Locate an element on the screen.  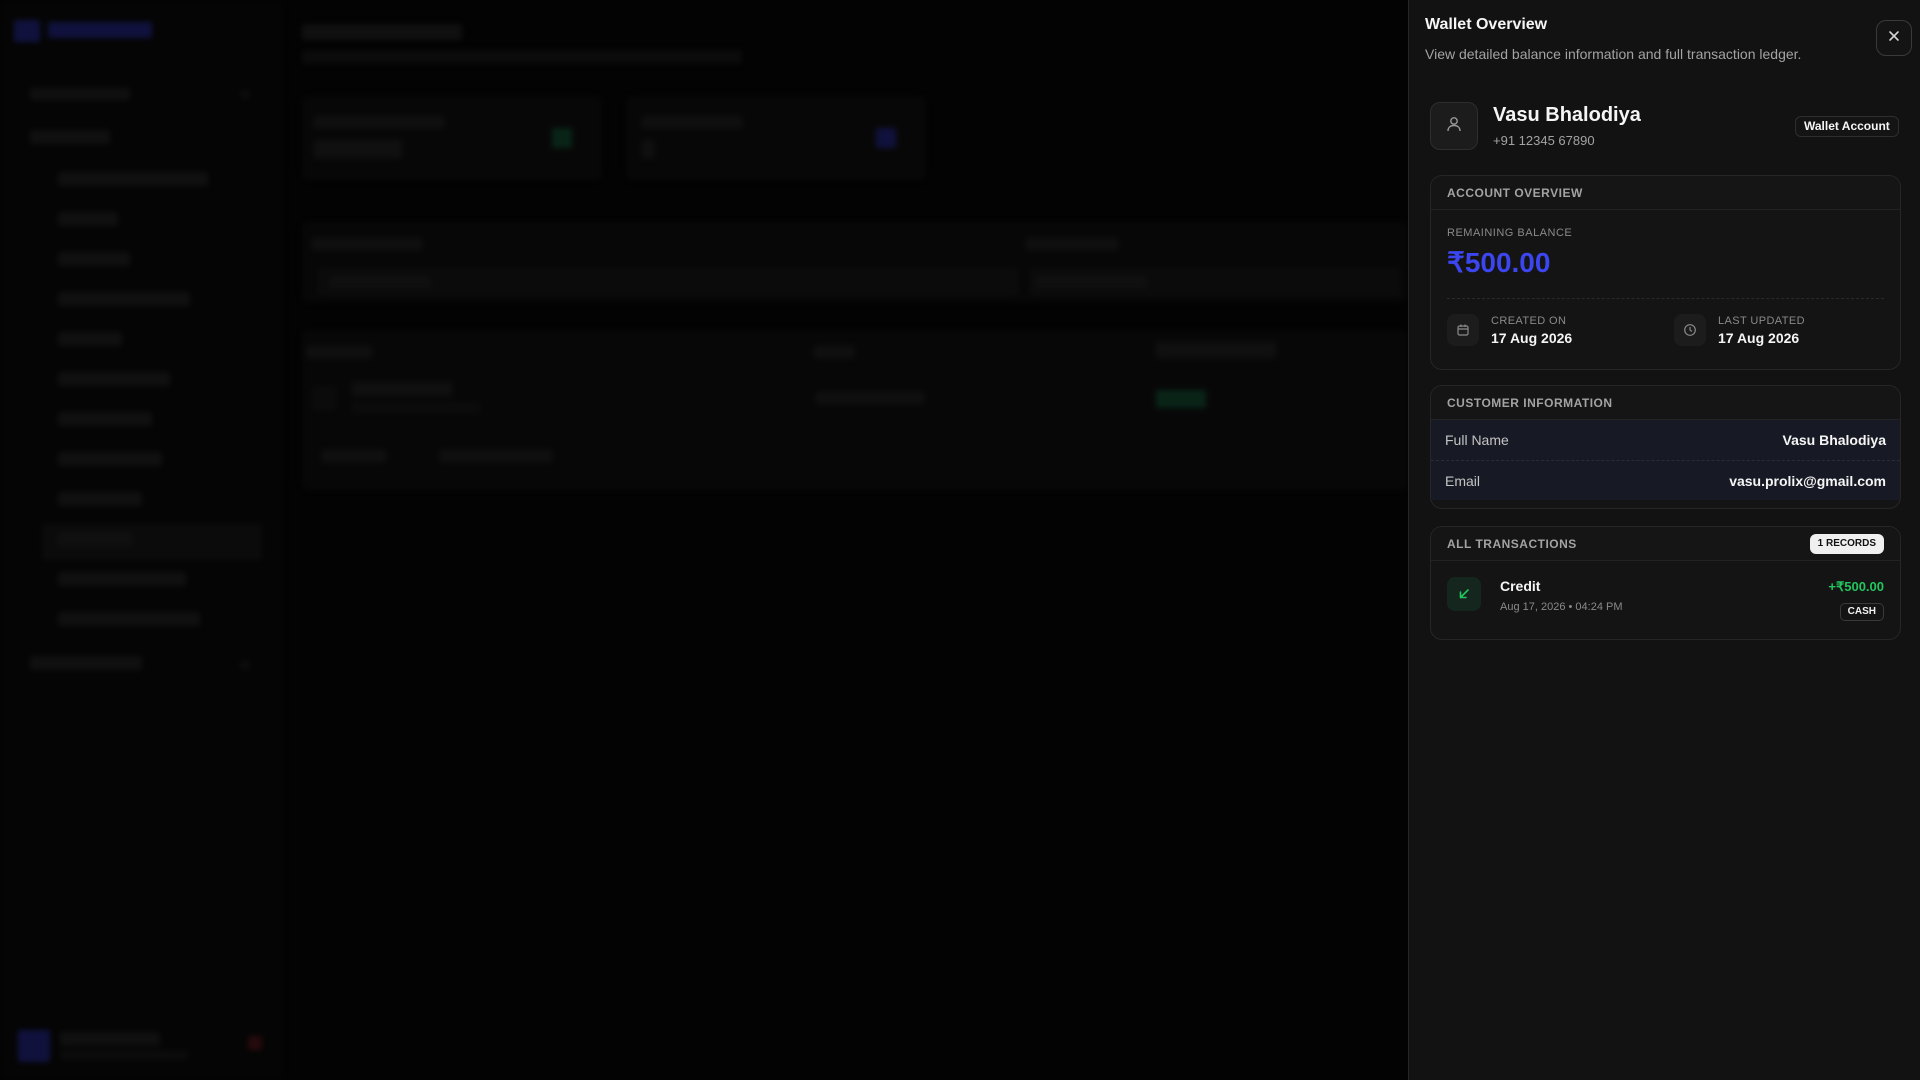
info-value: Vasu Bhalodiya is located at coordinates (1834, 440).